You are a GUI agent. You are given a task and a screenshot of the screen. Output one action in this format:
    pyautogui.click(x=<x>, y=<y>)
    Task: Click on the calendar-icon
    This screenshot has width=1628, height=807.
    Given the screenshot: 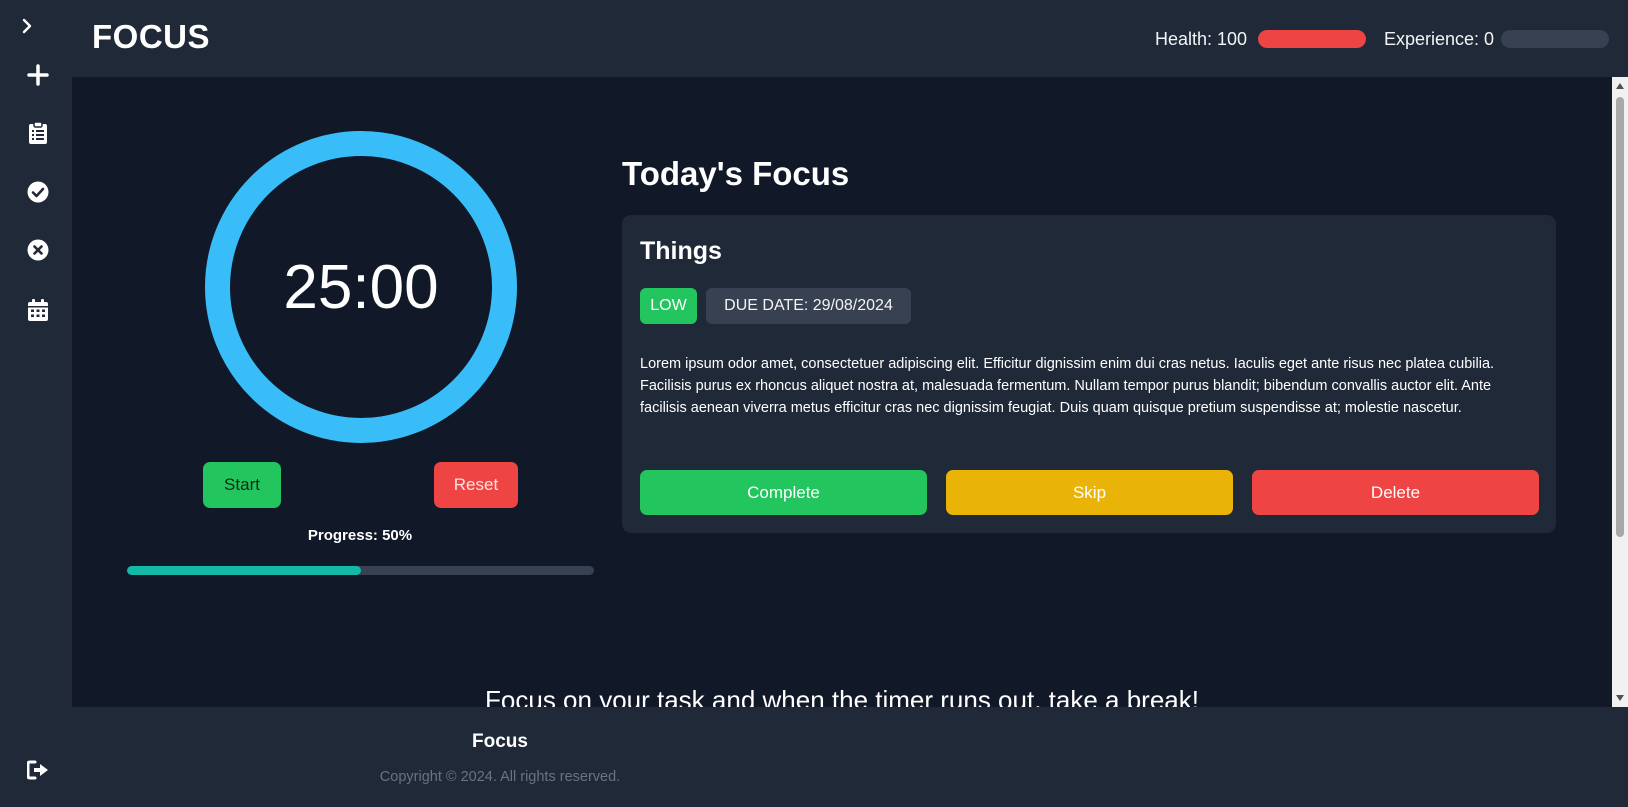 What is the action you would take?
    pyautogui.click(x=38, y=310)
    